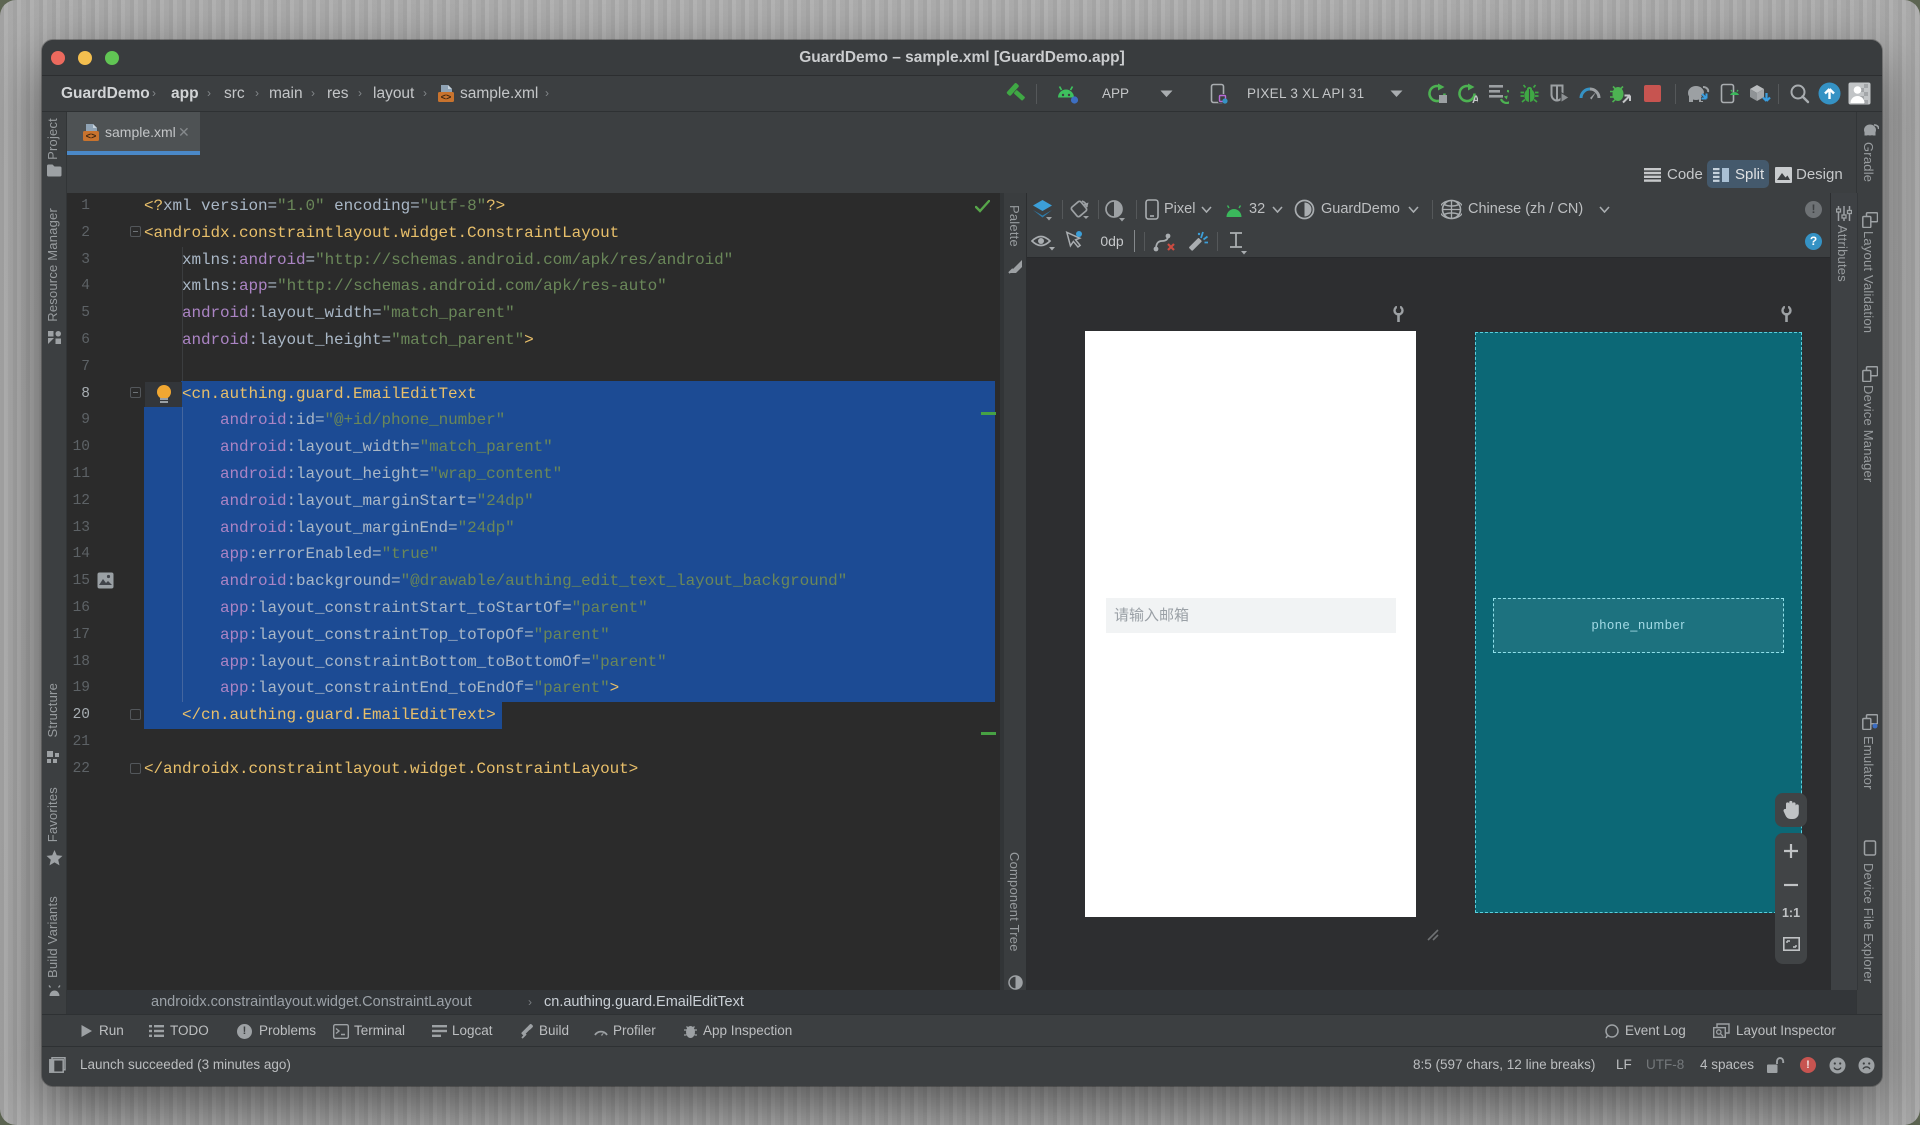 Image resolution: width=1920 pixels, height=1125 pixels. Describe the element at coordinates (1475, 99) in the screenshot. I see `svg-text: A` at that location.